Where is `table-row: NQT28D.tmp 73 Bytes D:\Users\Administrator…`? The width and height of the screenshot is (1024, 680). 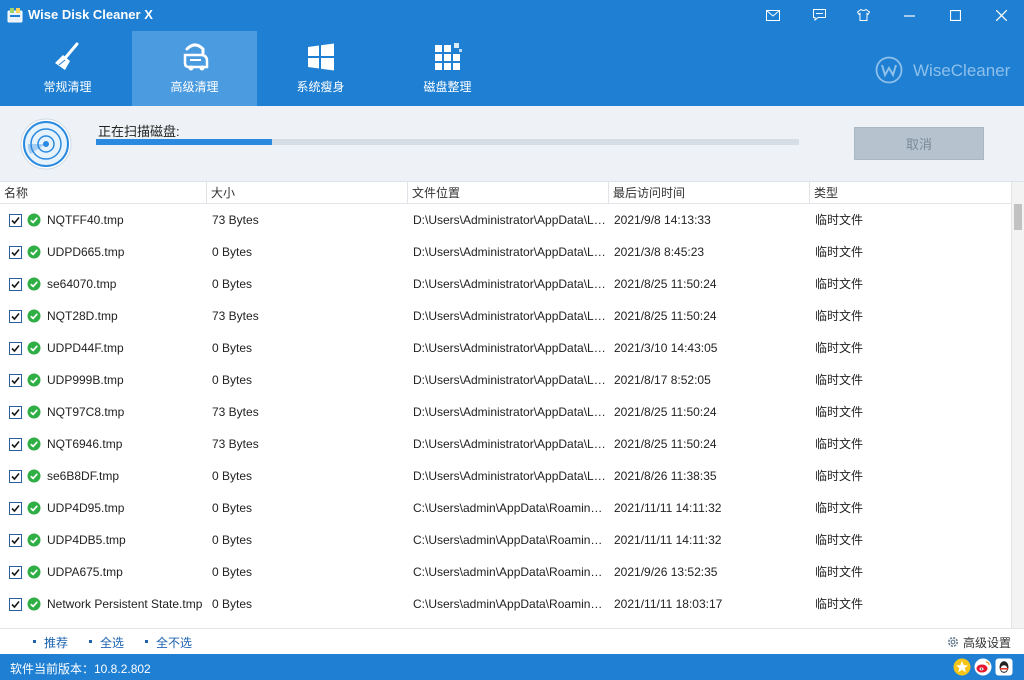 table-row: NQT28D.tmp 73 Bytes D:\Users\Administrator… is located at coordinates (505, 316).